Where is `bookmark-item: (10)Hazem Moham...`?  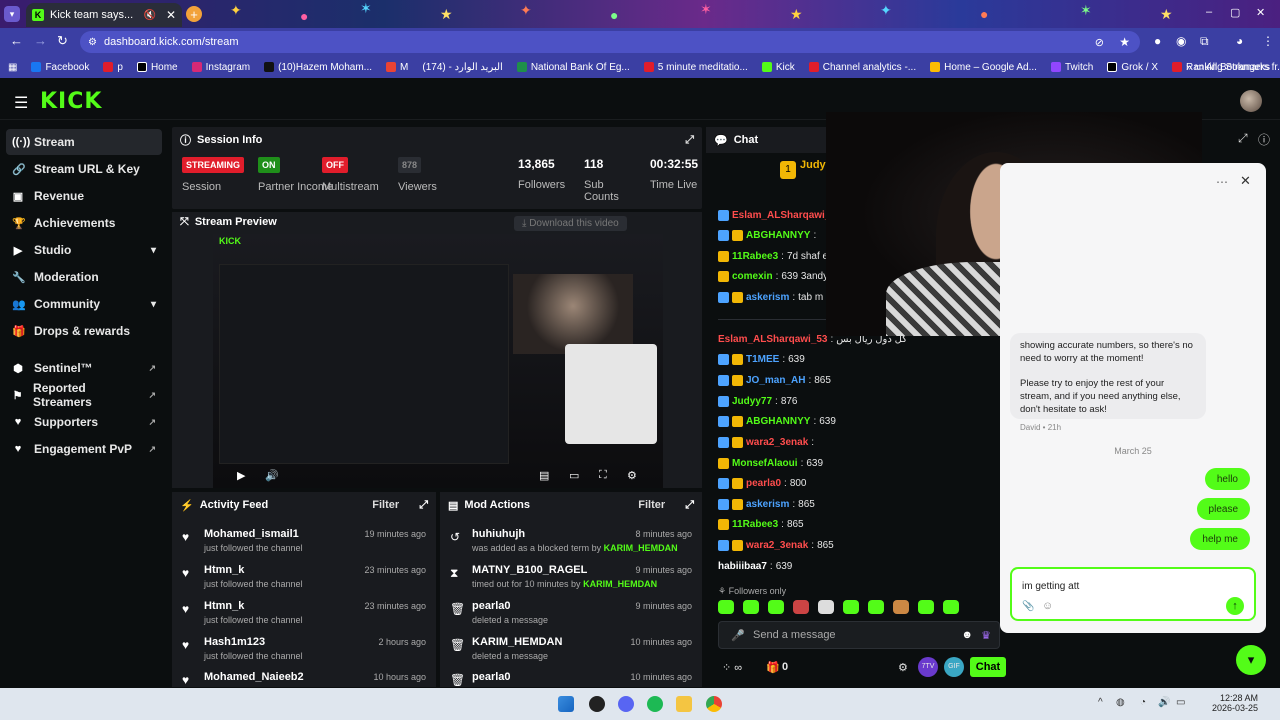 bookmark-item: (10)Hazem Moham... is located at coordinates (318, 67).